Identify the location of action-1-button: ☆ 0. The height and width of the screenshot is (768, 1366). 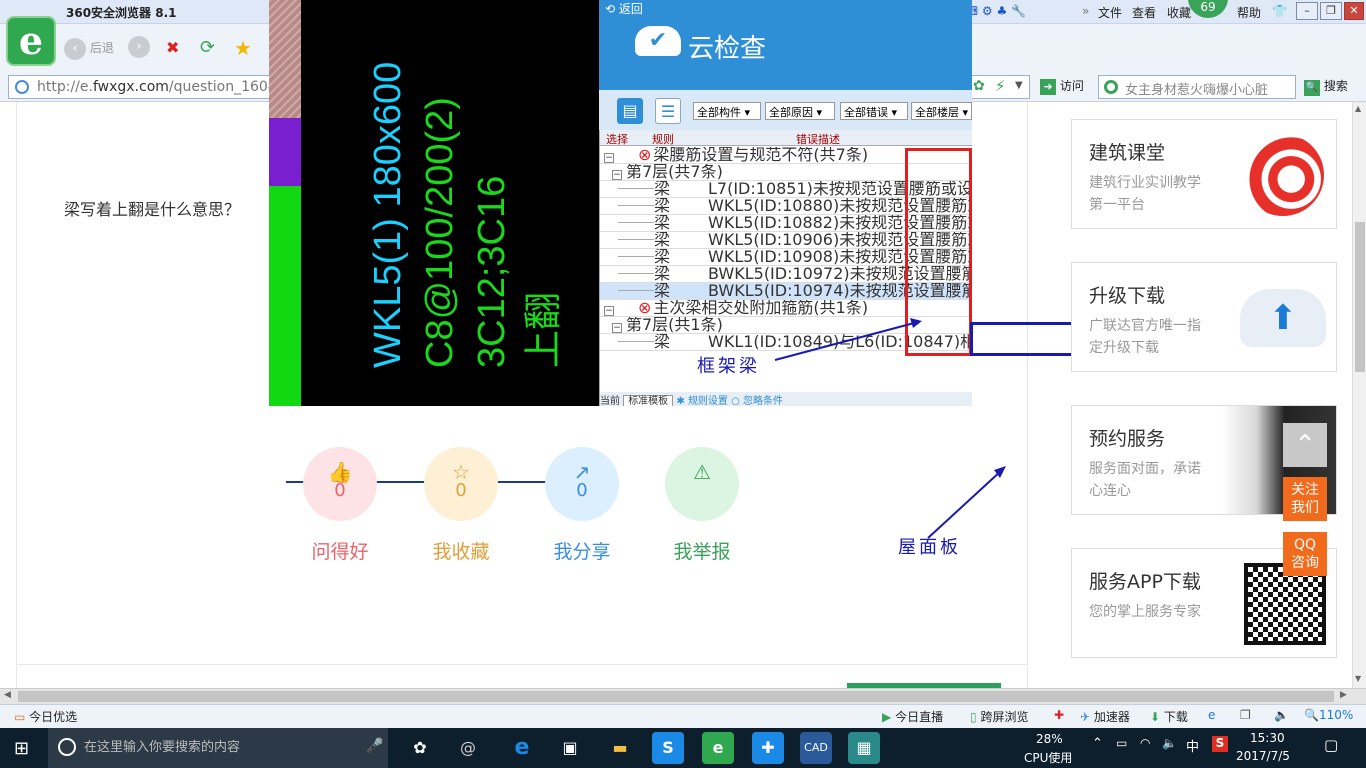
(461, 484).